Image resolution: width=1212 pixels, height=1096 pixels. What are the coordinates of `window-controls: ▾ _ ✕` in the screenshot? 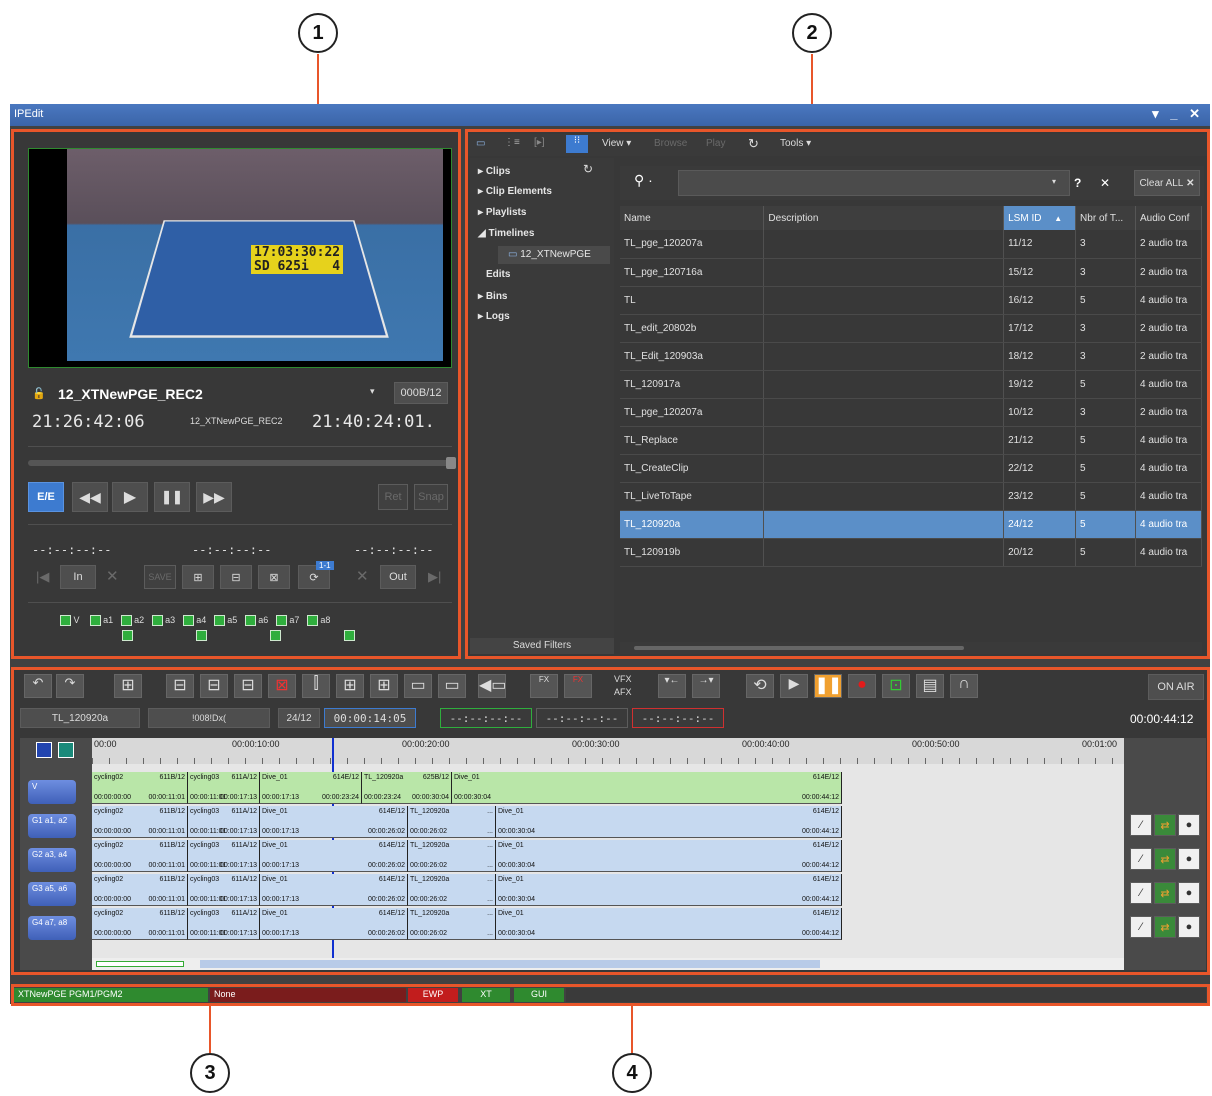 It's located at (1178, 114).